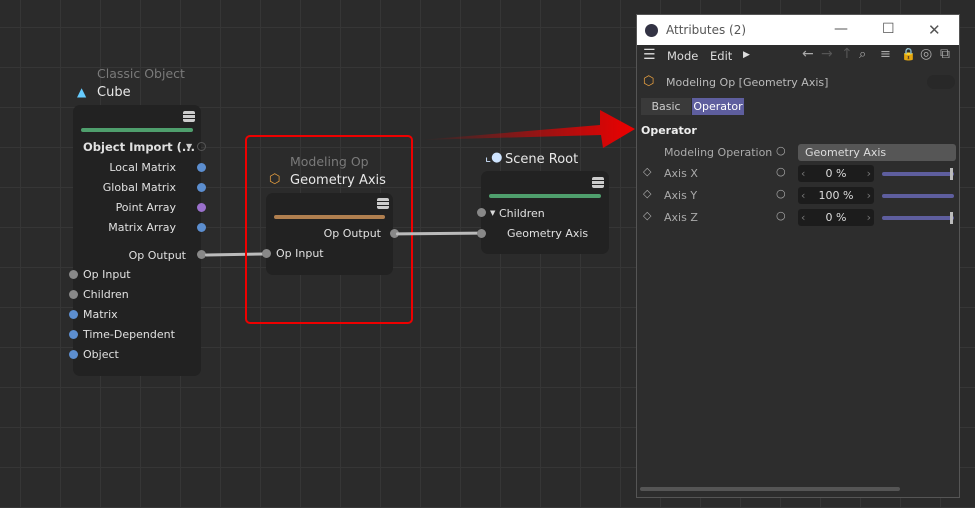 The image size is (975, 508). I want to click on tab-operator: Operator, so click(718, 106).